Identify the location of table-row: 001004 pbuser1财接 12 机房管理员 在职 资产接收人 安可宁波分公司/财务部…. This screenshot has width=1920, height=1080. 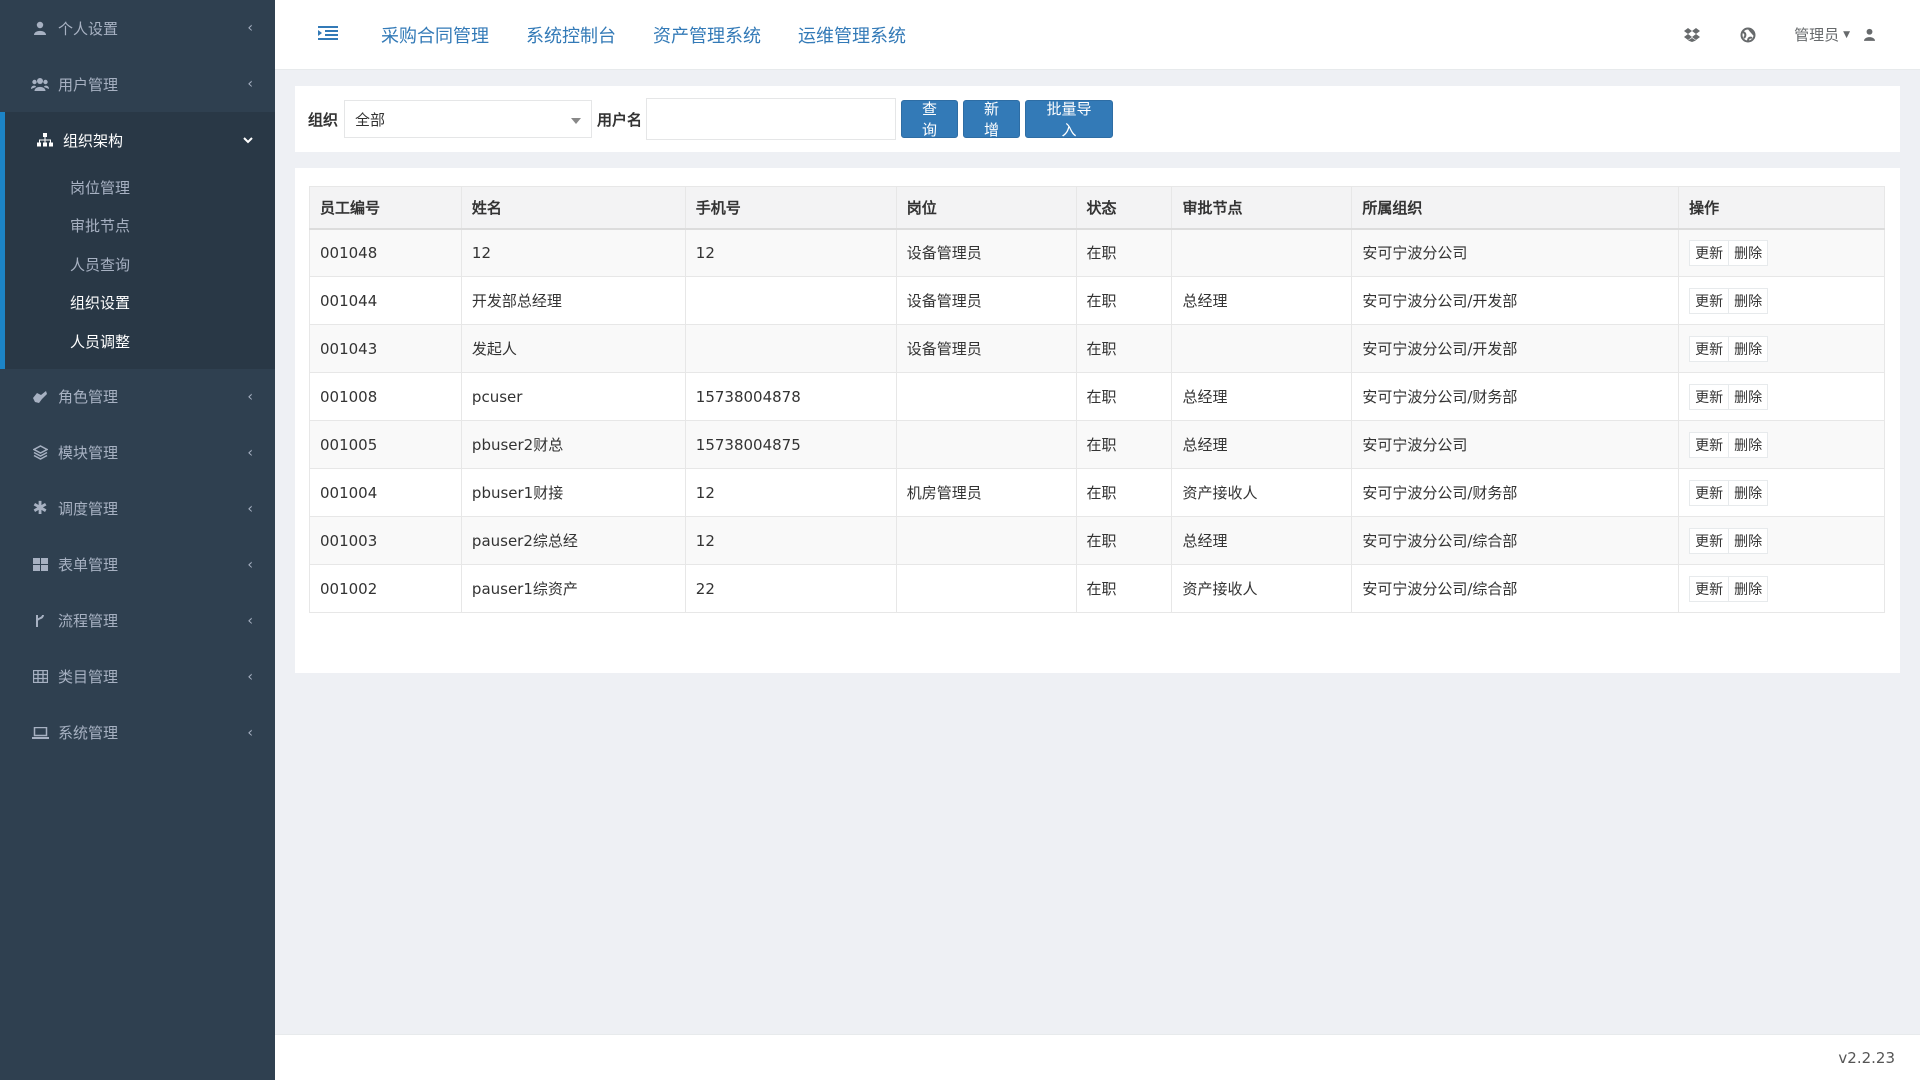
(1097, 492).